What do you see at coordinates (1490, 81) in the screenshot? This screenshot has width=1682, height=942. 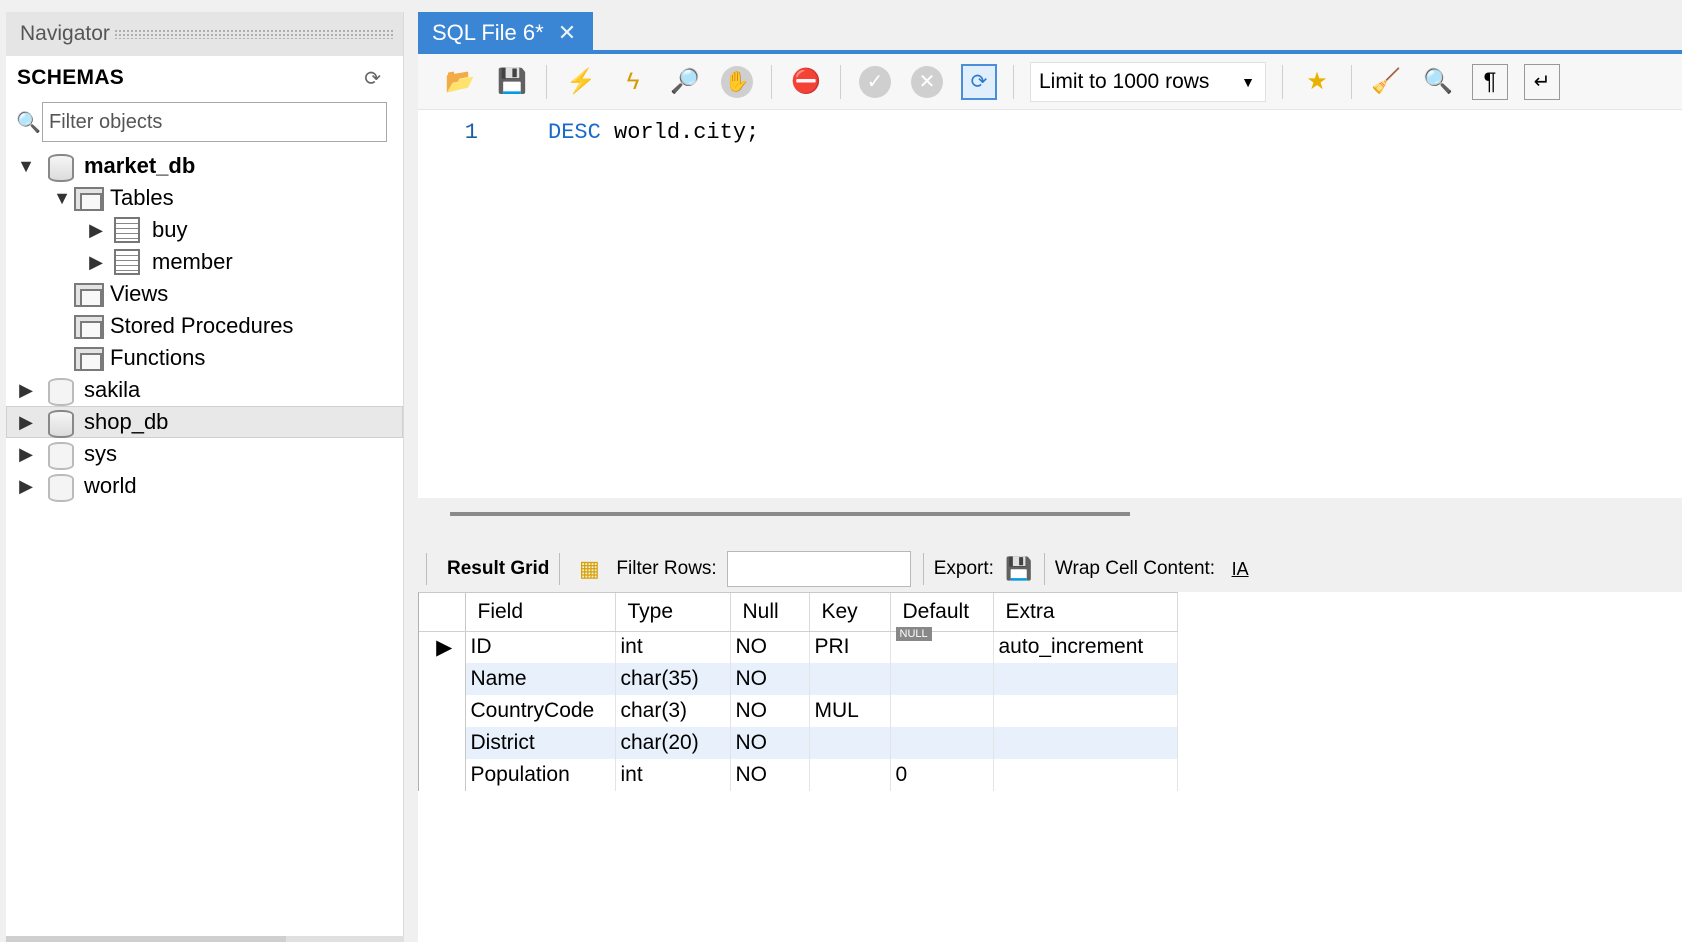 I see `invisible-chars-button: ¶` at bounding box center [1490, 81].